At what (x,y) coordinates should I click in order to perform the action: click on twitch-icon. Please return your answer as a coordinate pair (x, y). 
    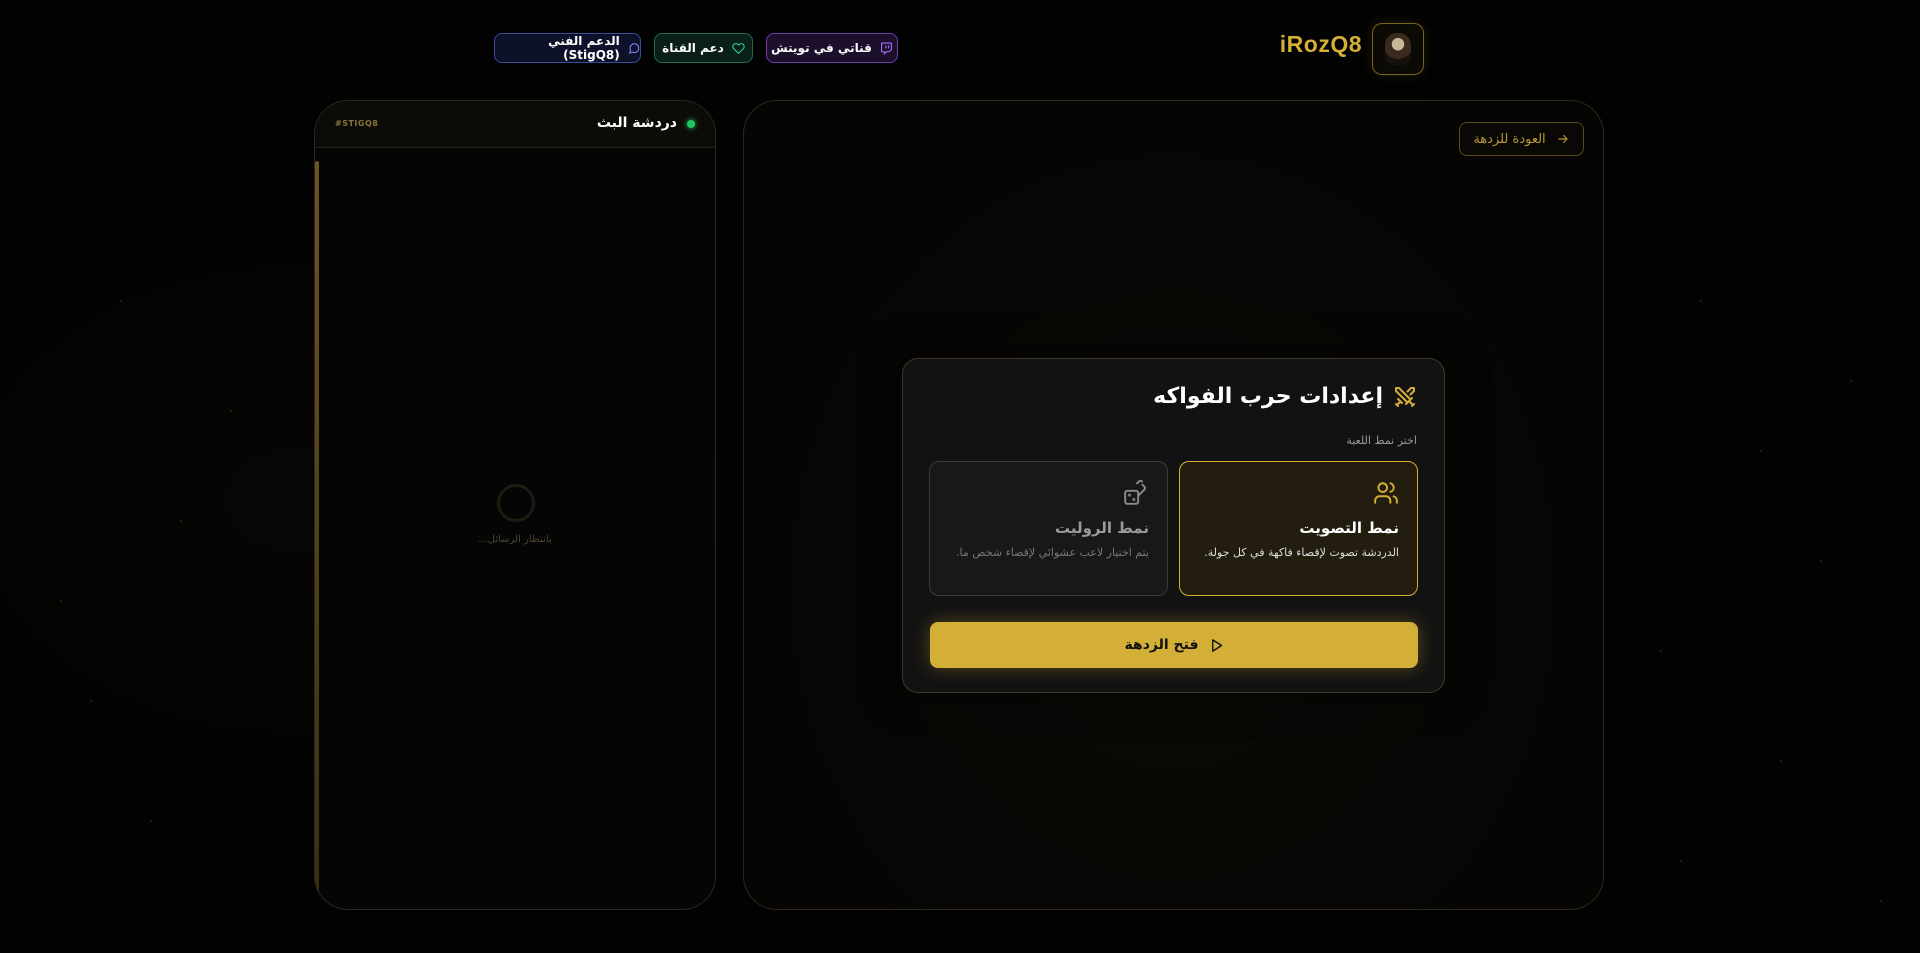
    Looking at the image, I should click on (886, 48).